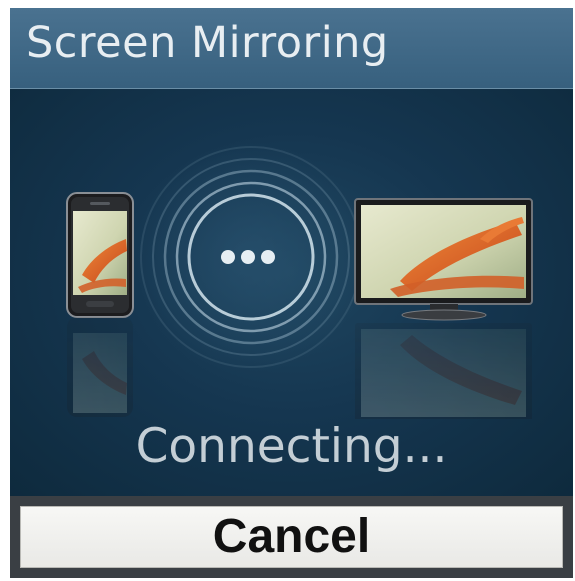  What do you see at coordinates (443, 371) in the screenshot?
I see `tv-reflection` at bounding box center [443, 371].